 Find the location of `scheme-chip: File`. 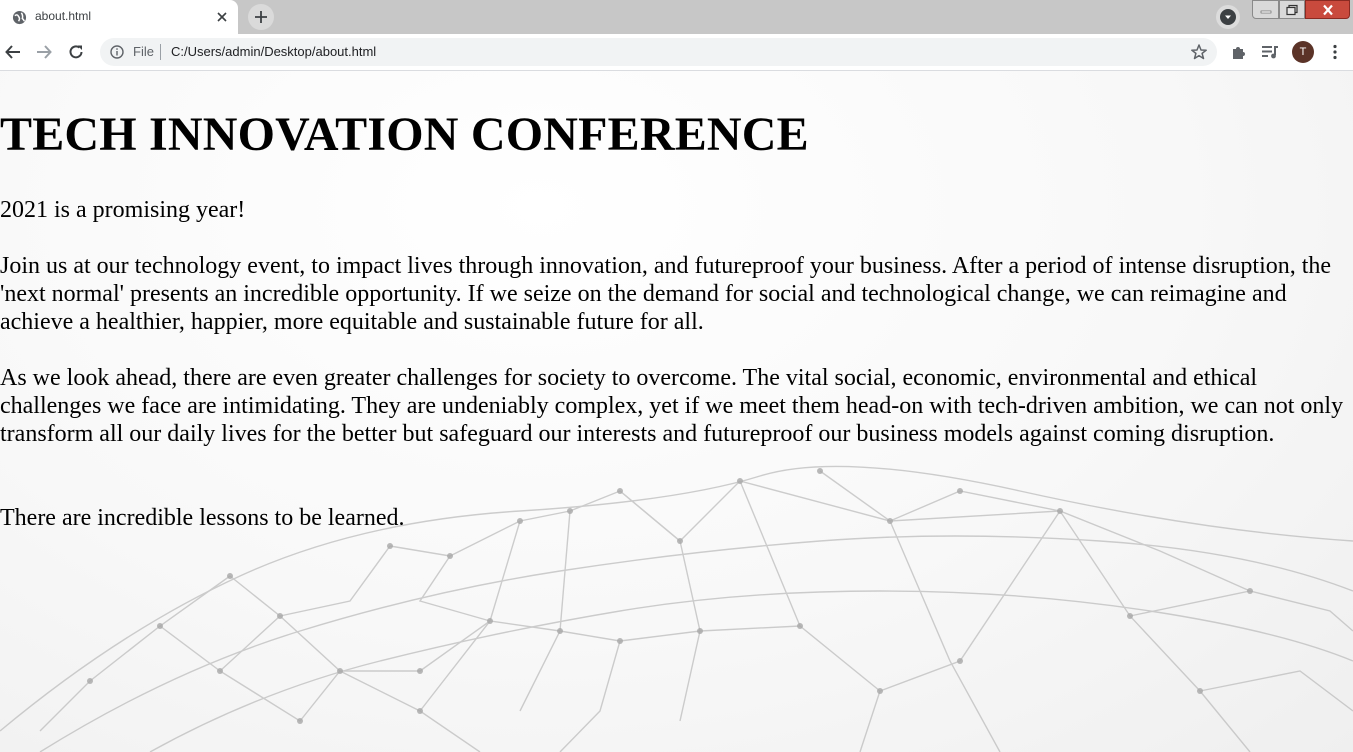

scheme-chip: File is located at coordinates (143, 51).